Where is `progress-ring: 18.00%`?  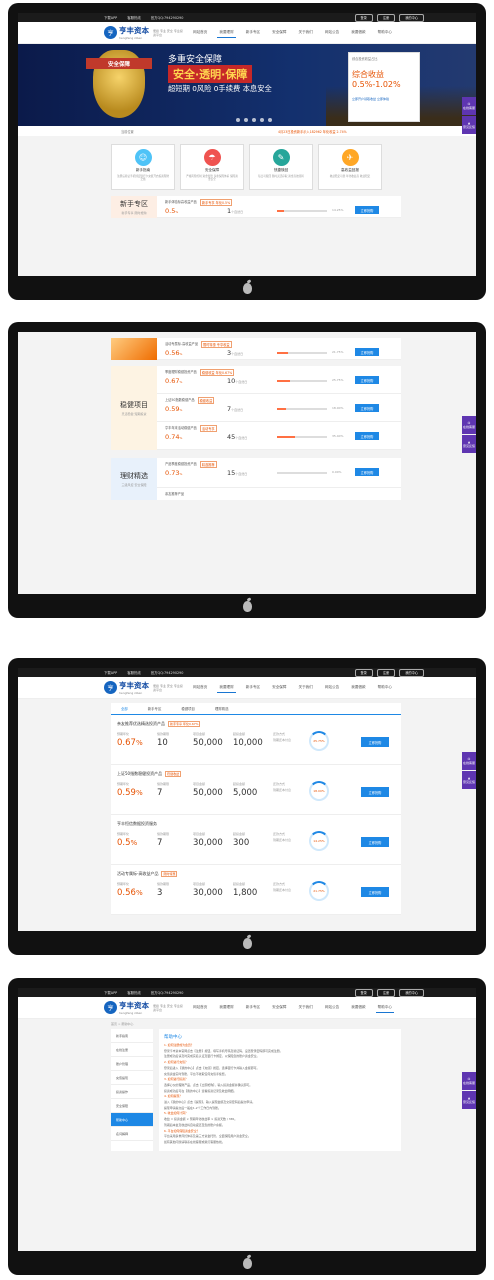 progress-ring: 18.00% is located at coordinates (319, 791).